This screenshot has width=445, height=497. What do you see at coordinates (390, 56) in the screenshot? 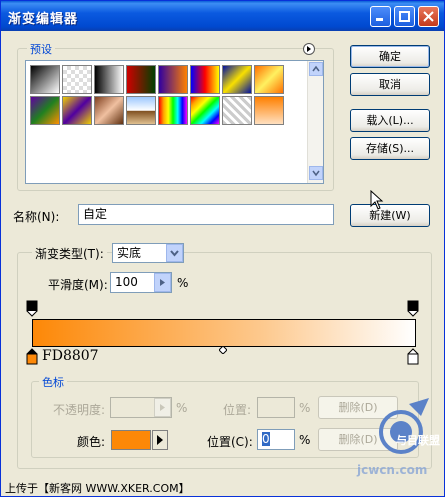
I see `ok-button: 确定` at bounding box center [390, 56].